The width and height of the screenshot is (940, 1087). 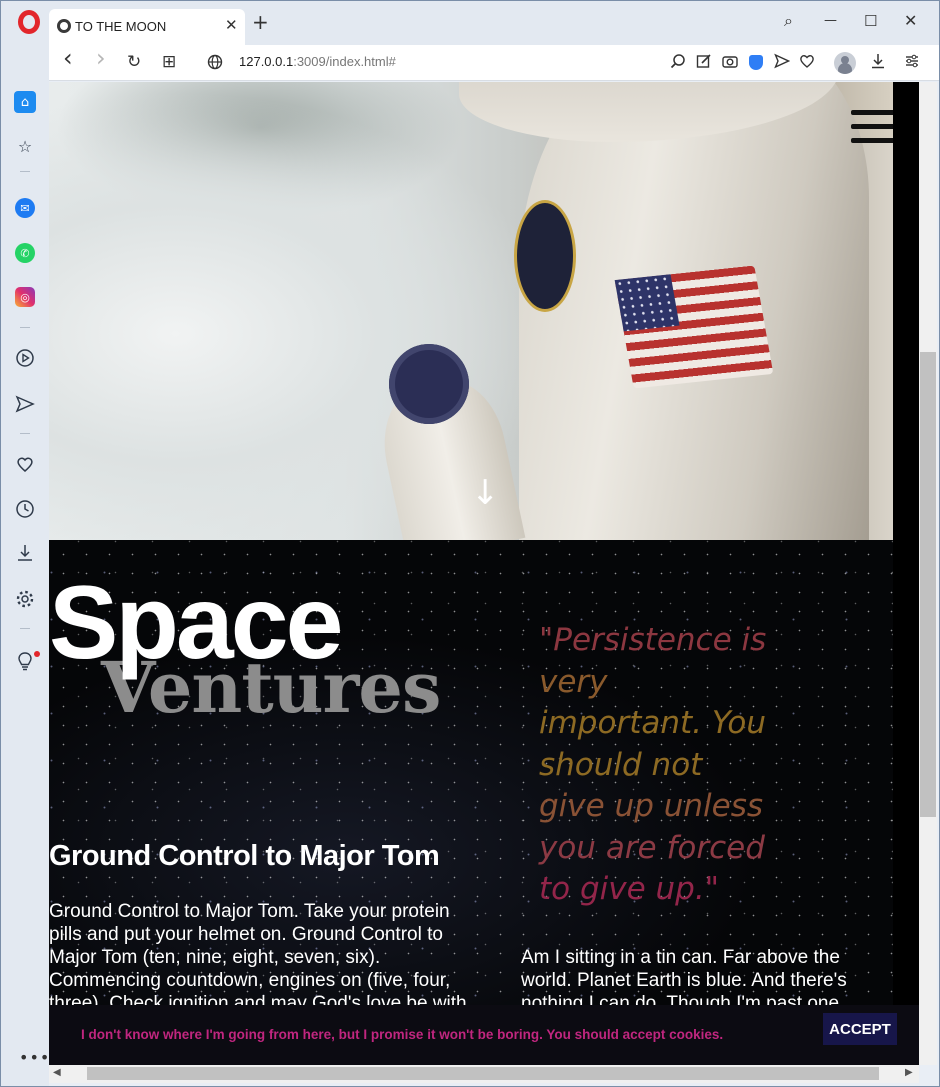 I want to click on url-field: 127.0.0.1:3009/index.html#, so click(x=317, y=61).